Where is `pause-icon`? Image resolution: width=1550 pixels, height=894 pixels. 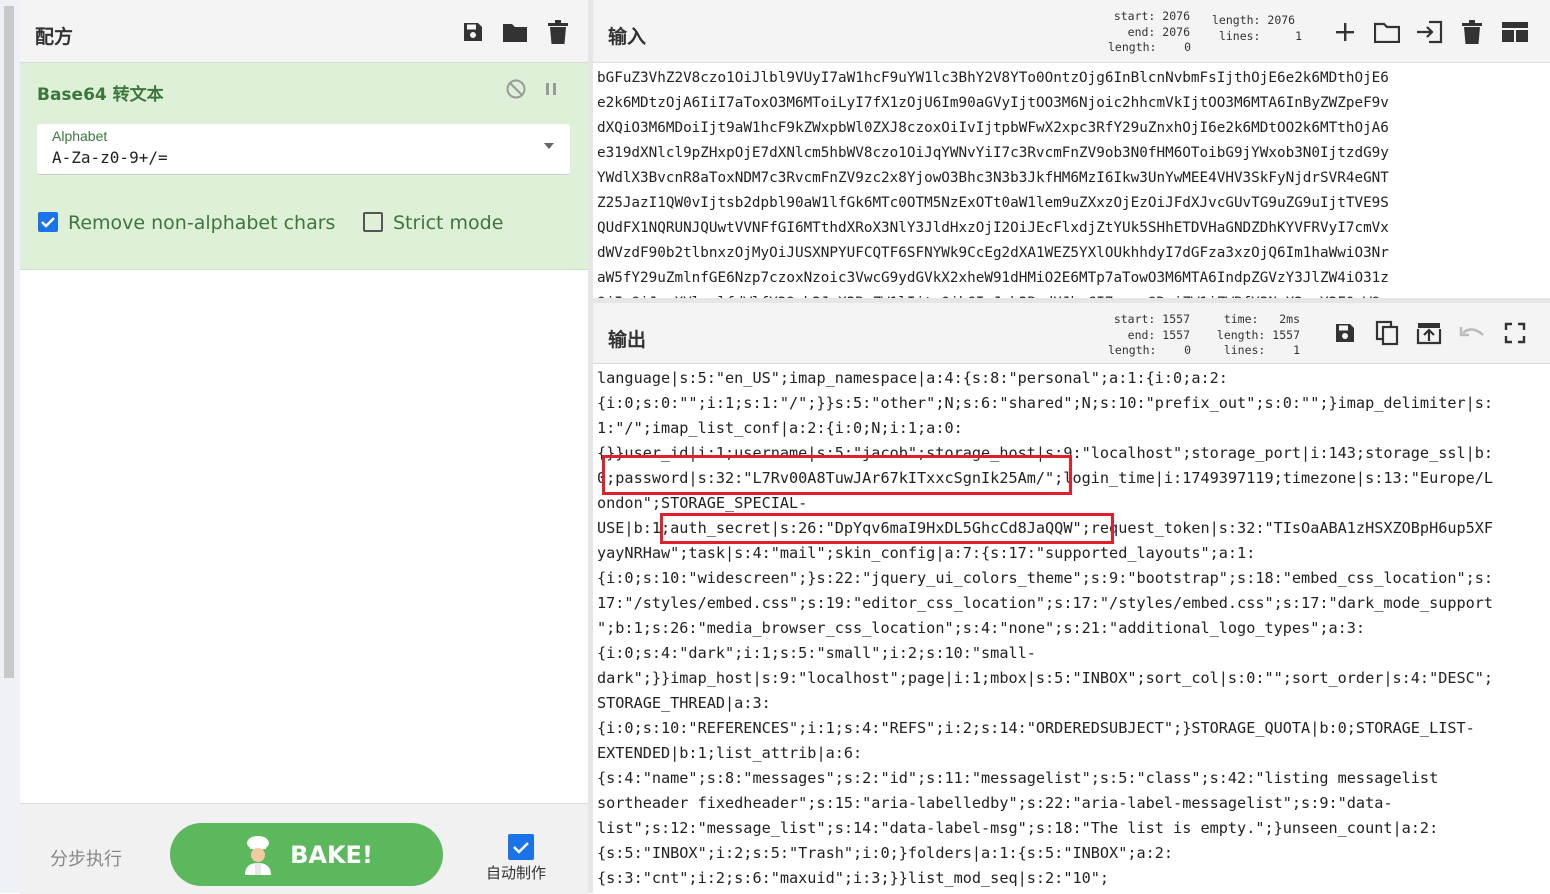 pause-icon is located at coordinates (551, 89).